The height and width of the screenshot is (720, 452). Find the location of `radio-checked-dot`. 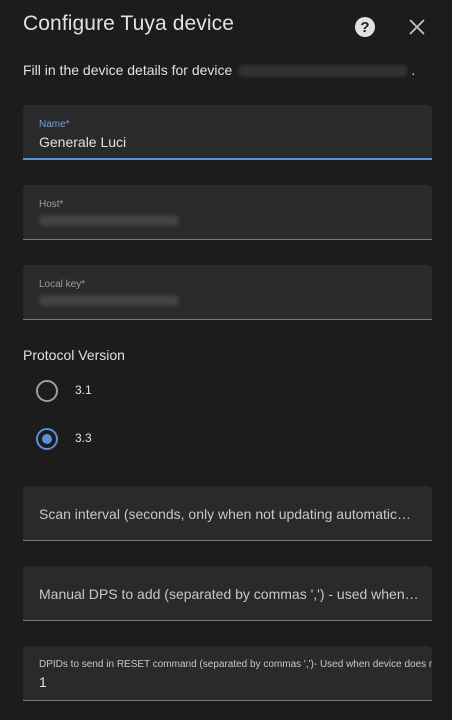

radio-checked-dot is located at coordinates (47, 439).